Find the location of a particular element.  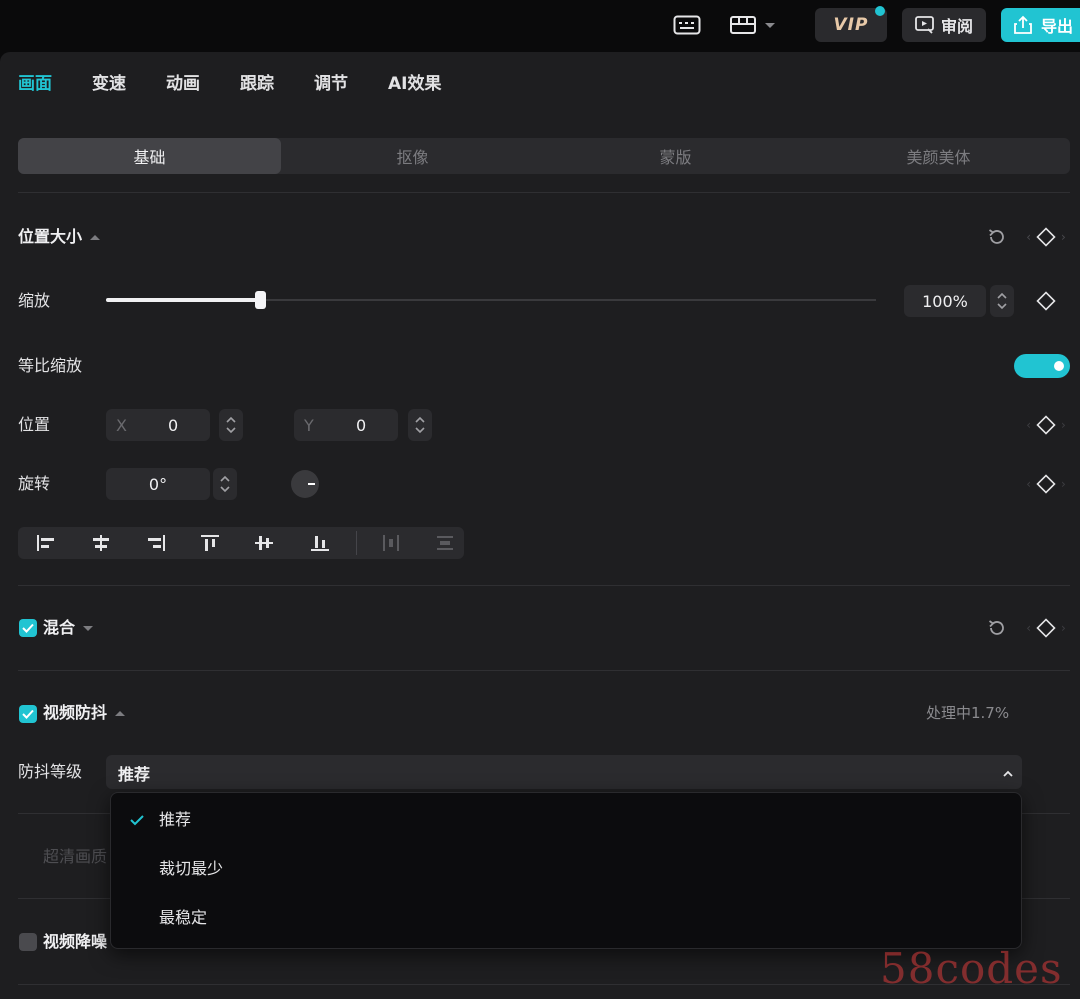

stabilize-level-label: 防抖等级 is located at coordinates (50, 771).